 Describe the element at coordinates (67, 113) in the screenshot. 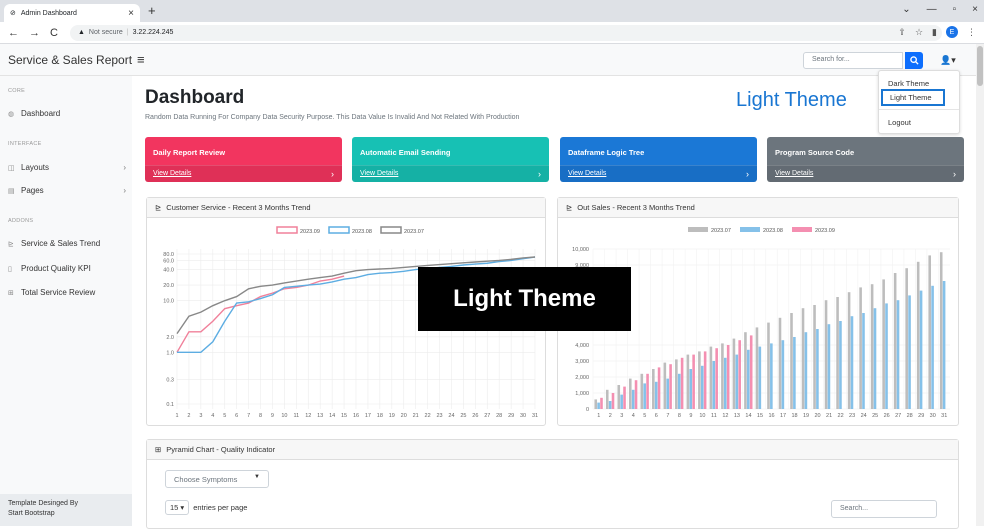

I see `sidebar-item-dashboard: ◍ Dashboard` at that location.